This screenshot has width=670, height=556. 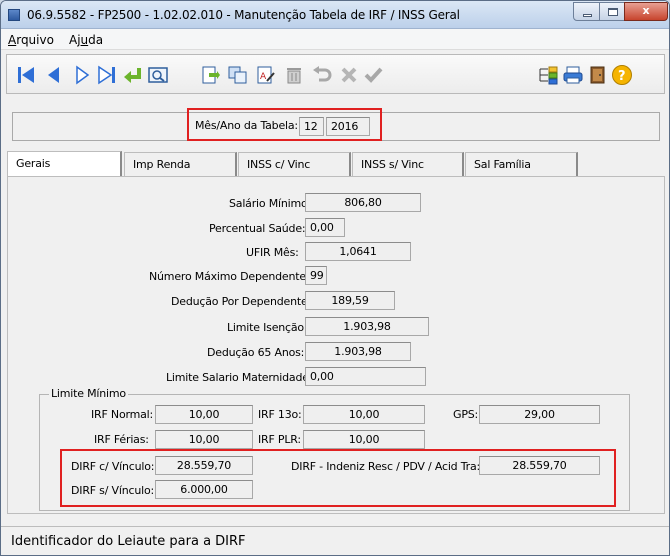 What do you see at coordinates (284, 124) in the screenshot?
I see `mes-ano-highlight` at bounding box center [284, 124].